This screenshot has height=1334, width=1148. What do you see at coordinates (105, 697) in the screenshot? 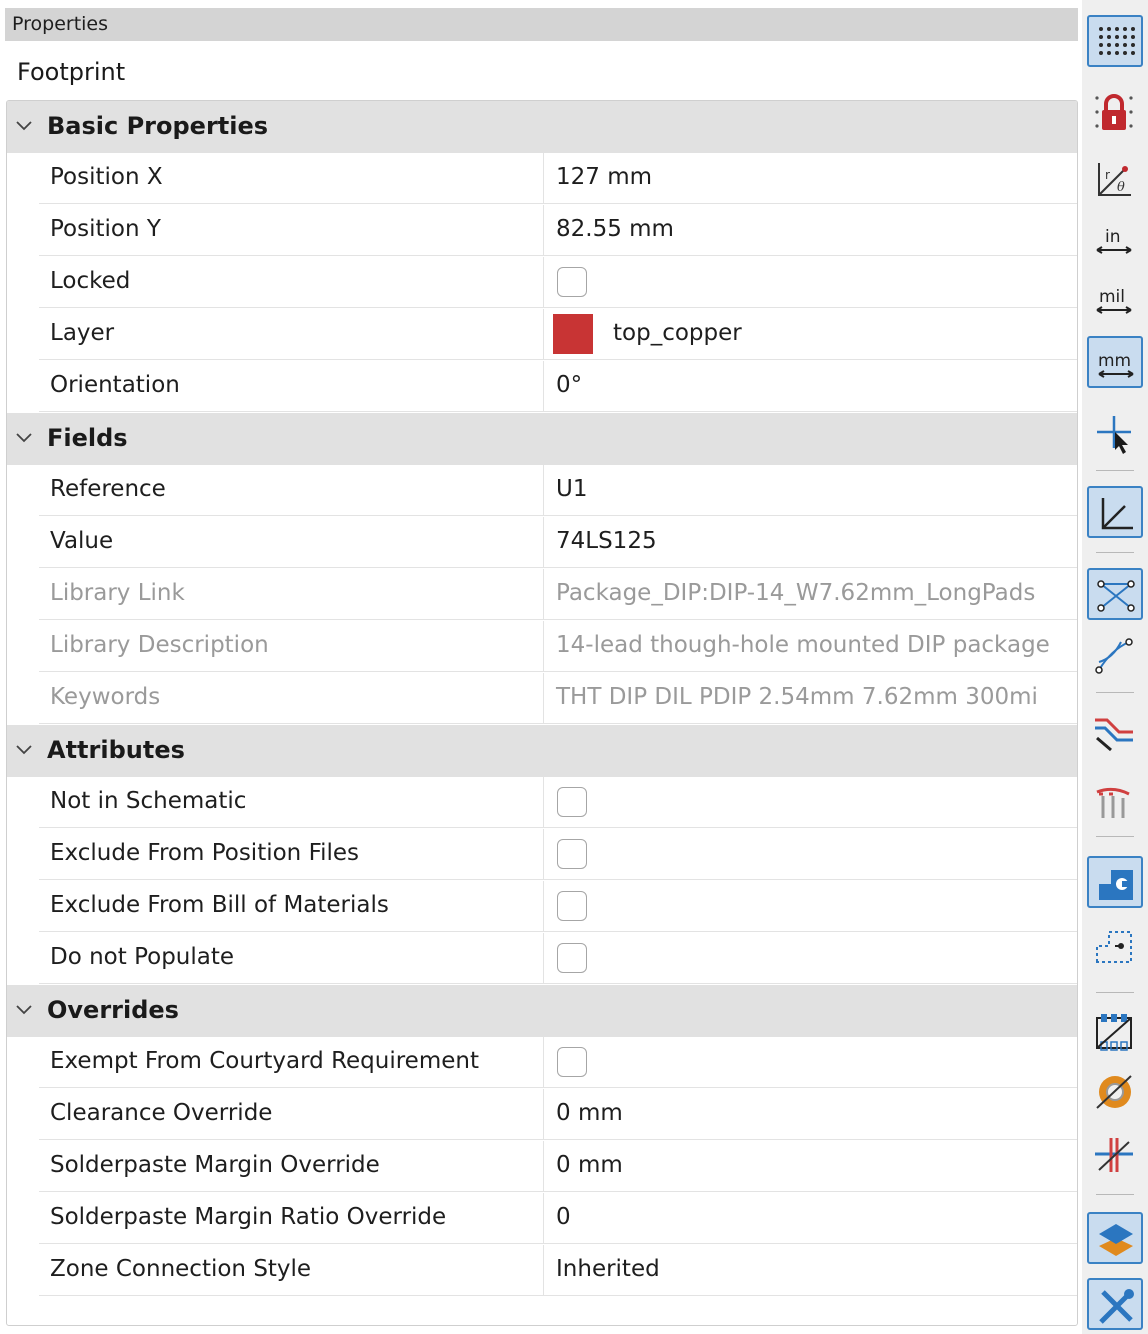
I see `property-name: Keywords` at bounding box center [105, 697].